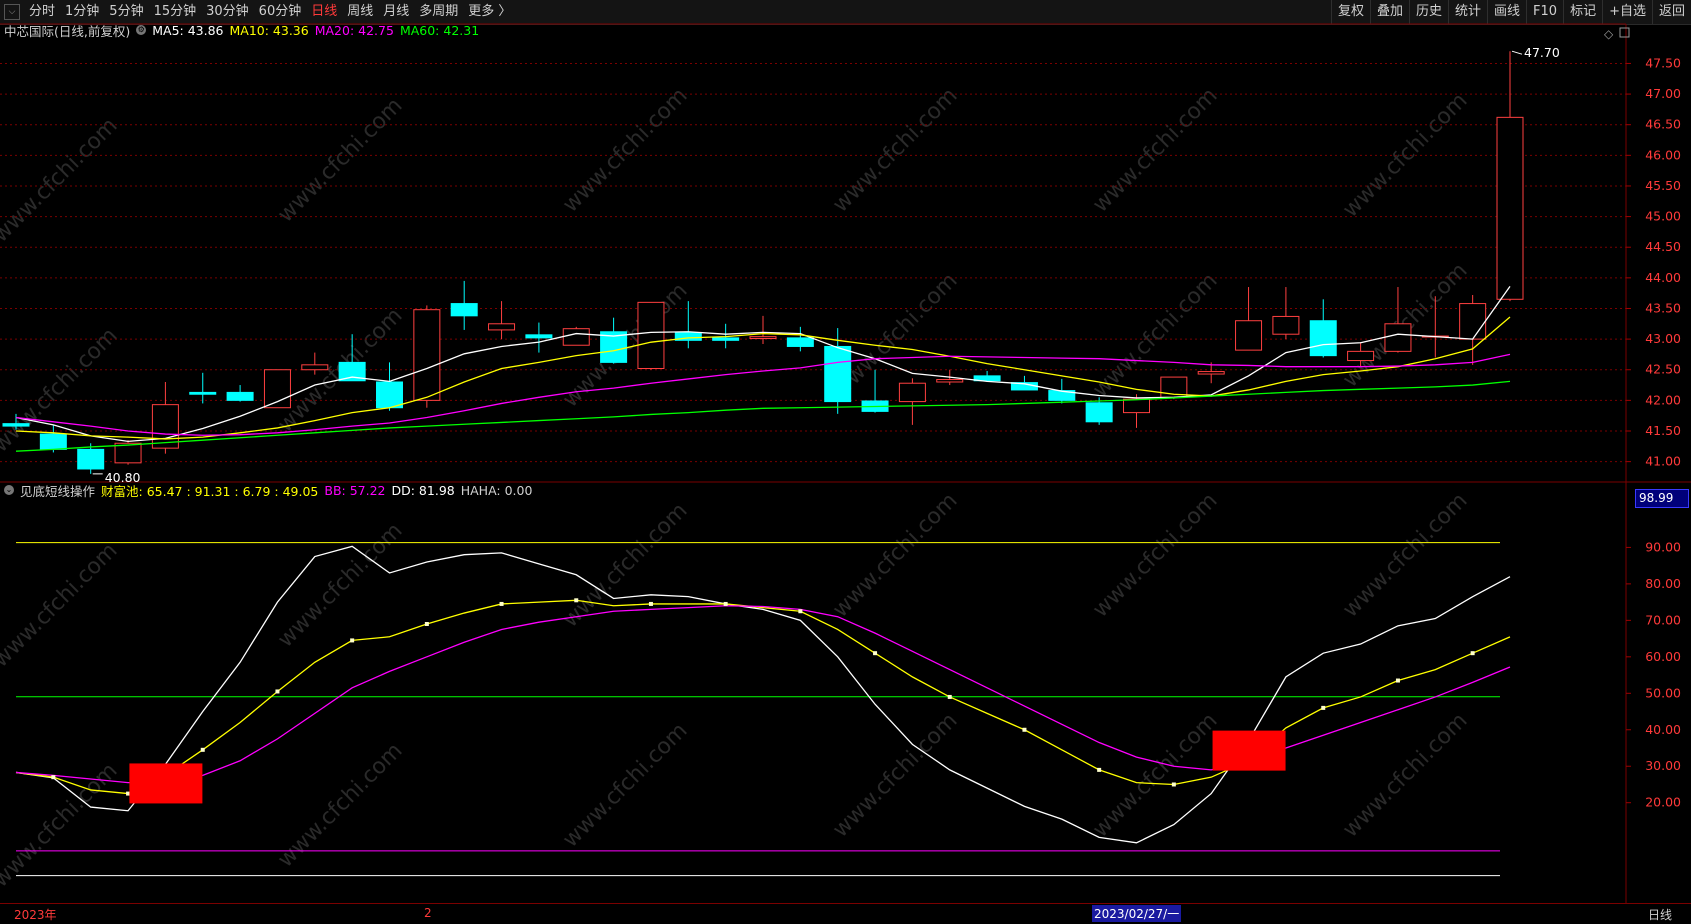 The image size is (1691, 924). Describe the element at coordinates (1609, 34) in the screenshot. I see `diamond-icon: ◇` at that location.